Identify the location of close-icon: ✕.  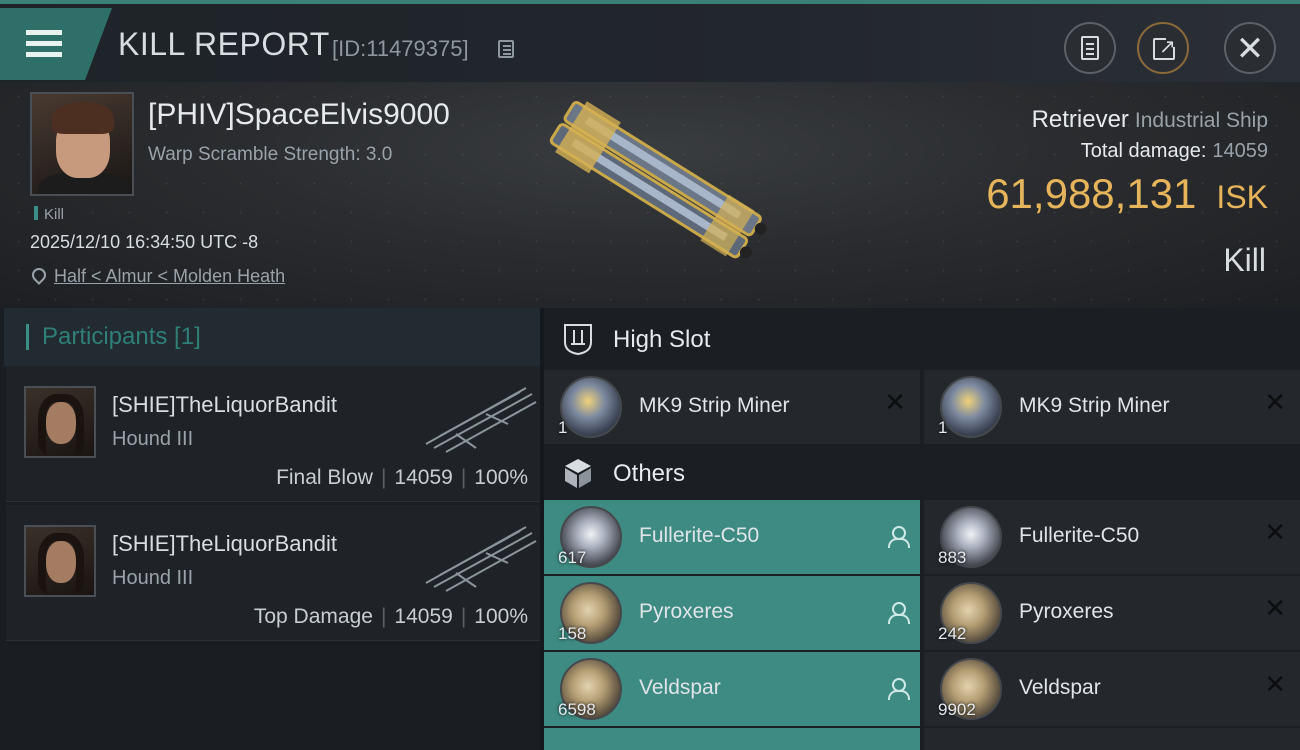
(1250, 49).